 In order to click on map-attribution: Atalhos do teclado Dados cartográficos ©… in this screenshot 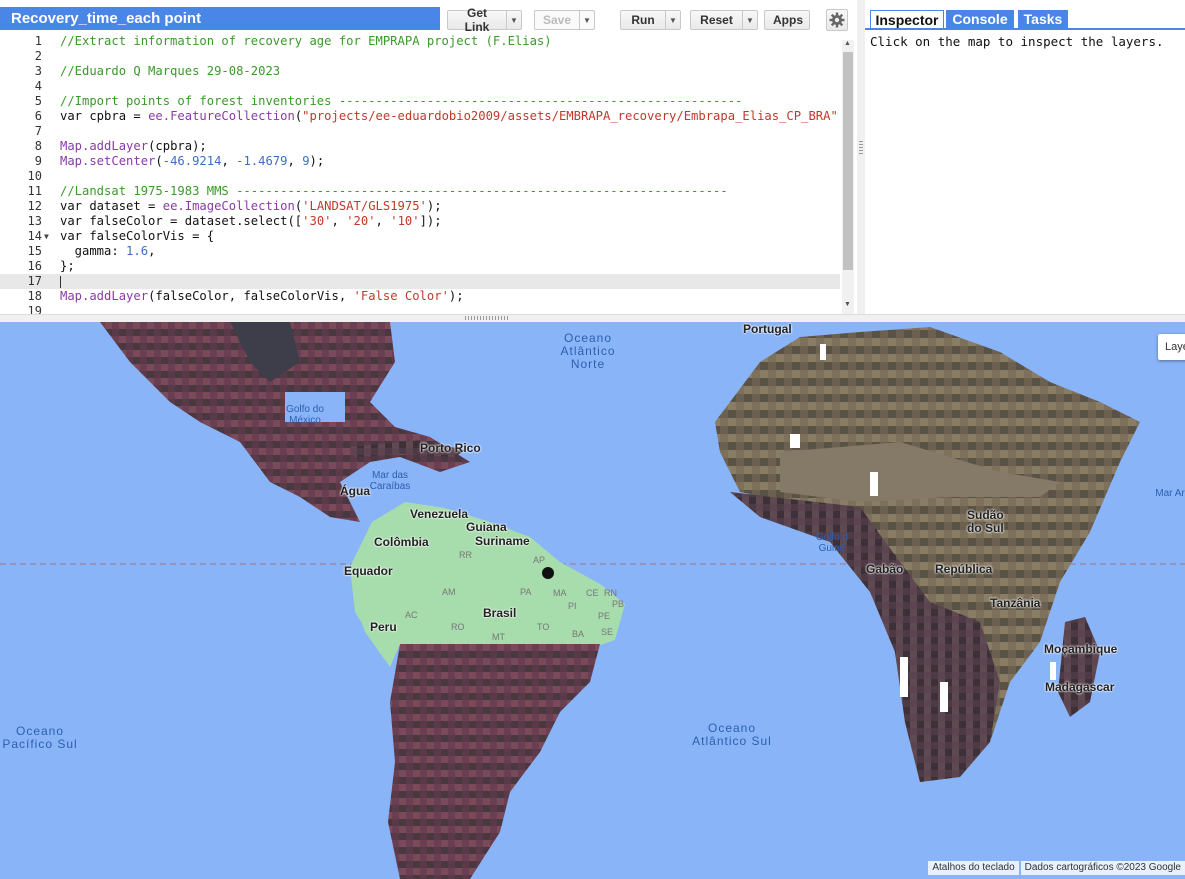, I will do `click(1055, 868)`.